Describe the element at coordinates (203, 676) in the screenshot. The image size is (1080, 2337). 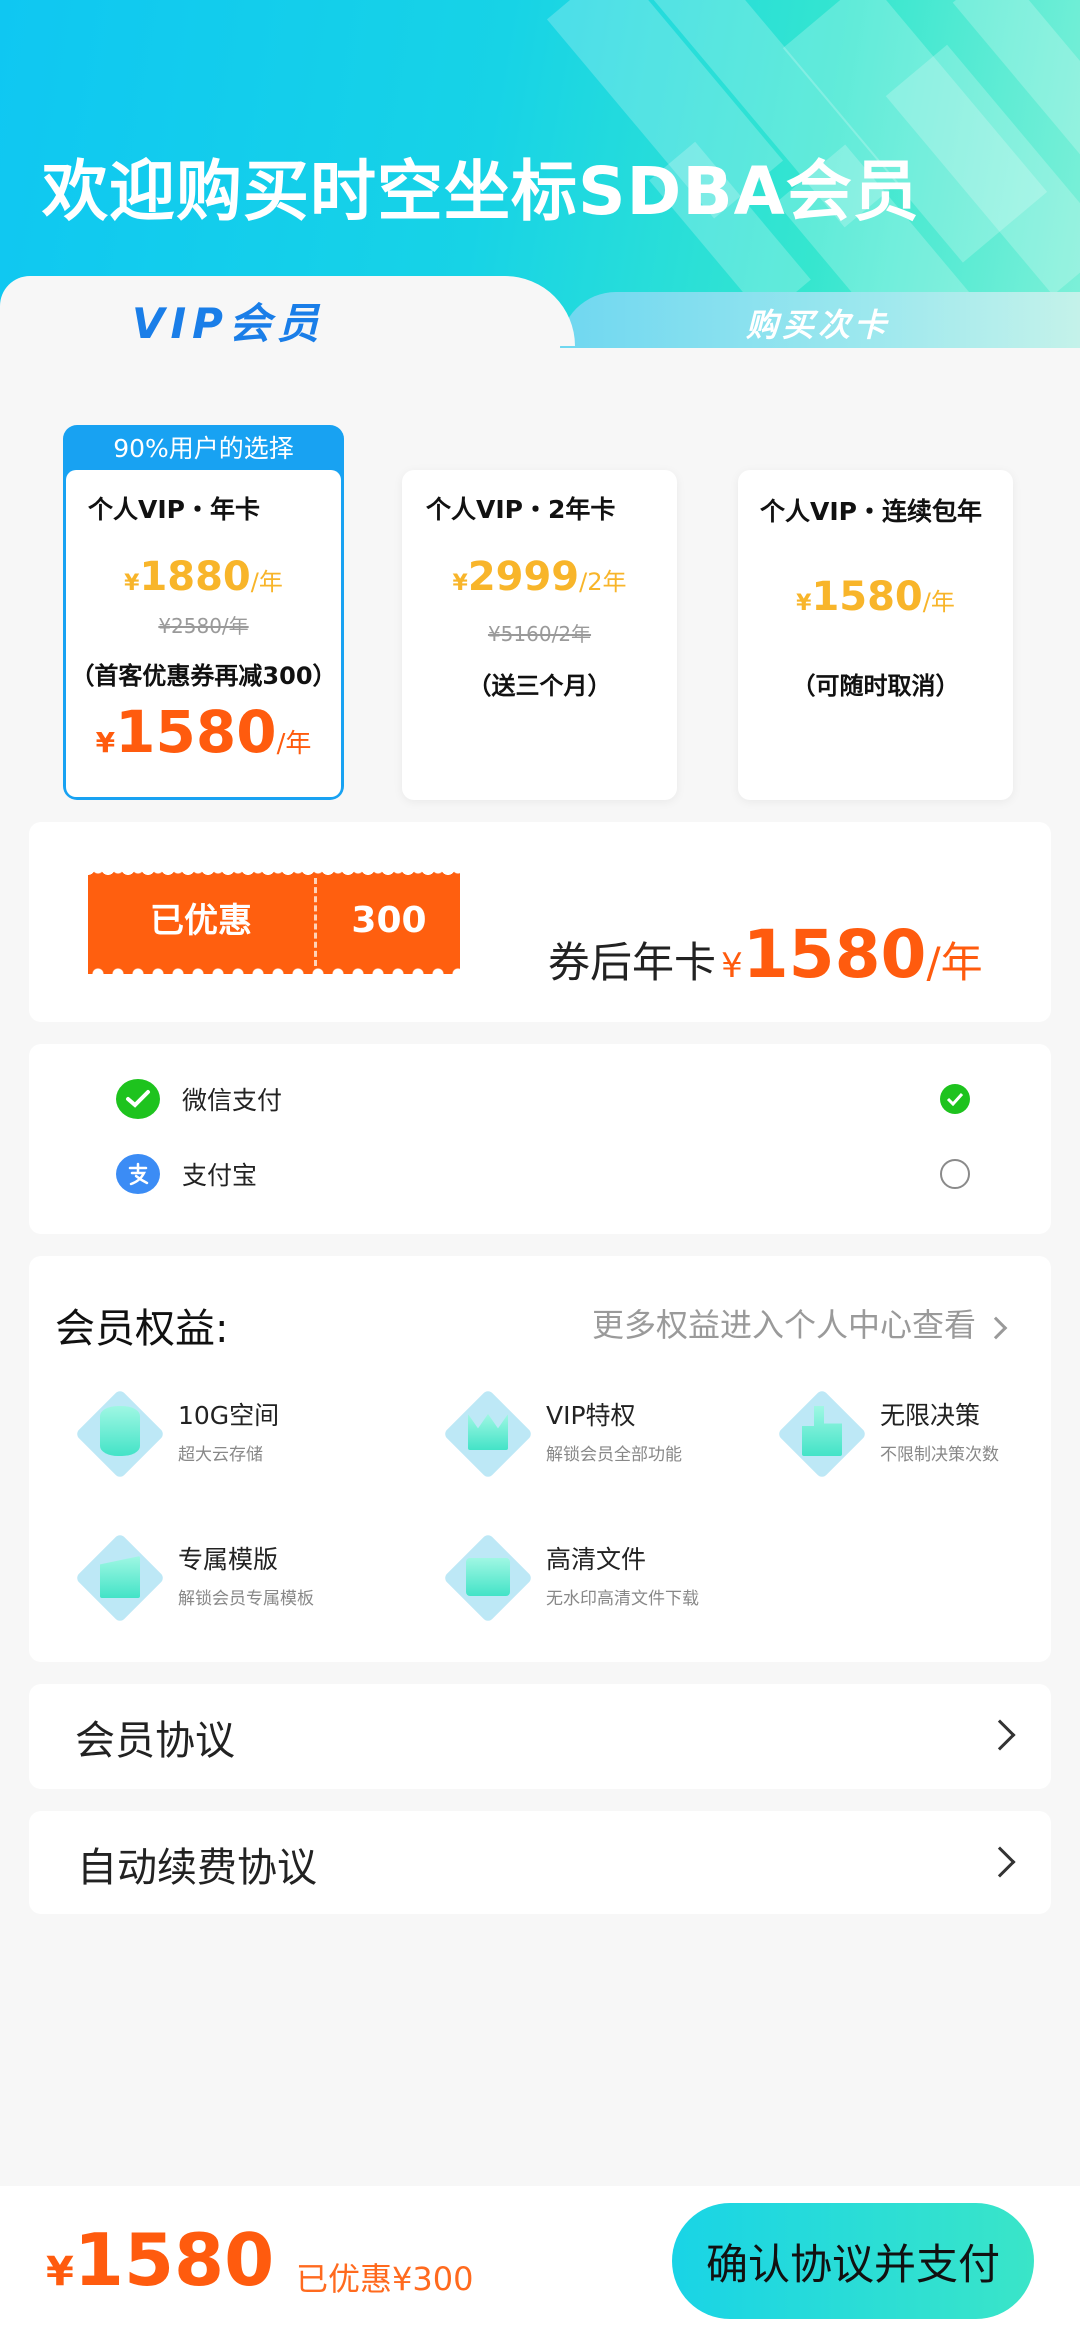
I see `plan-note: （首客优惠券再减300）` at that location.